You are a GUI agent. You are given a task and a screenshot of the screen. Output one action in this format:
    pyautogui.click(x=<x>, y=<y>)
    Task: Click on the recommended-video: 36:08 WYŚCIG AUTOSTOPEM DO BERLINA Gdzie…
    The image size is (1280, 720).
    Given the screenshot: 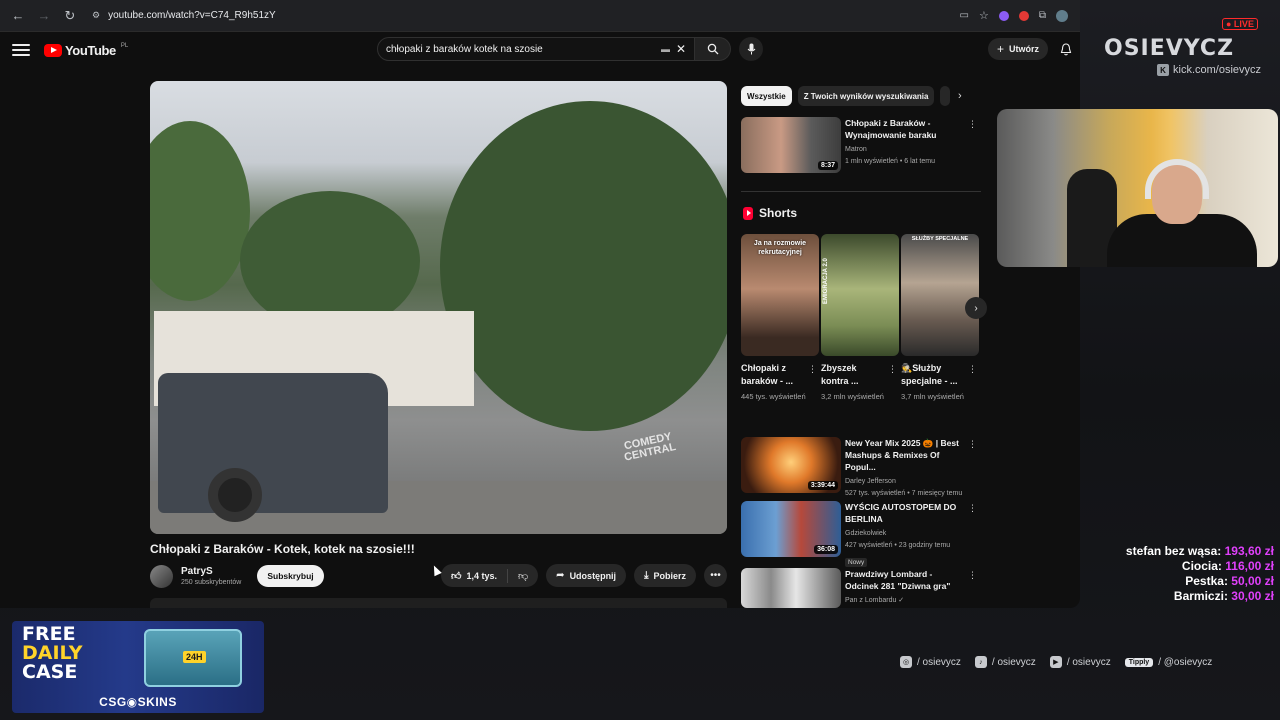 What is the action you would take?
    pyautogui.click(x=861, y=535)
    